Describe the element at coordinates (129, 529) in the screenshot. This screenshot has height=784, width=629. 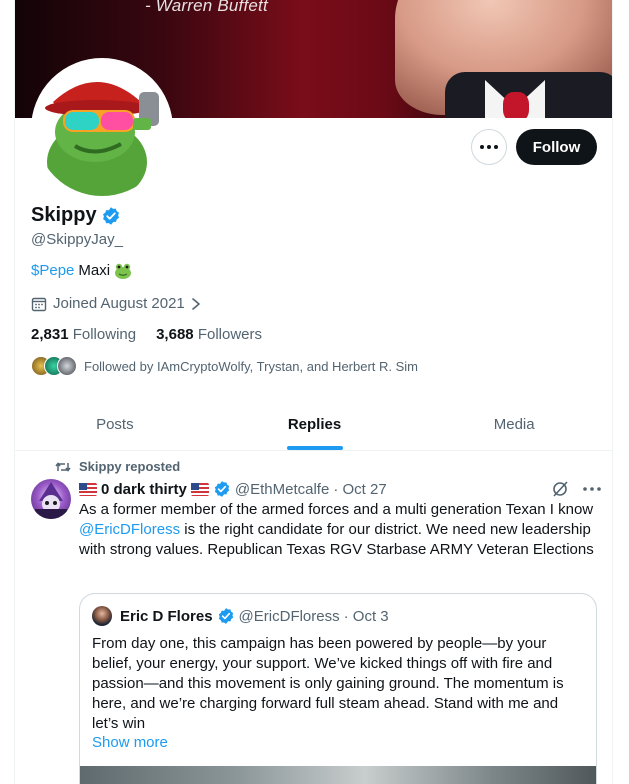
I see `post-mention-link: @EricDFloress` at that location.